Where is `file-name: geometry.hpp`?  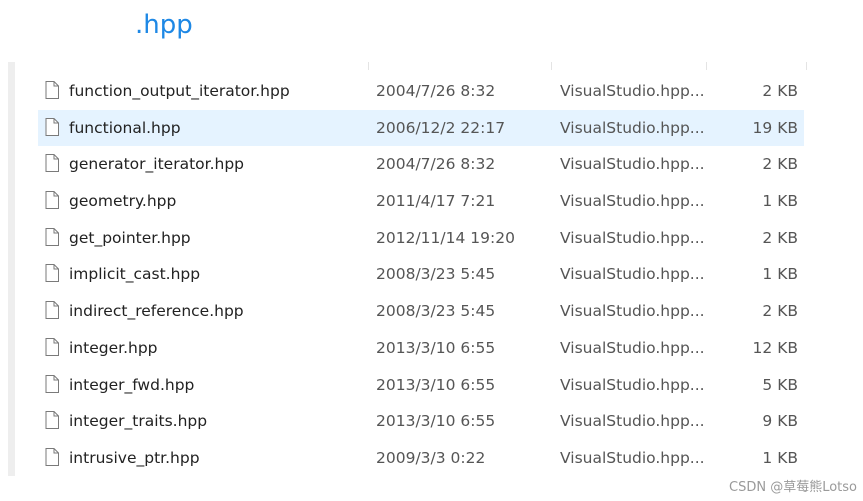 file-name: geometry.hpp is located at coordinates (123, 201).